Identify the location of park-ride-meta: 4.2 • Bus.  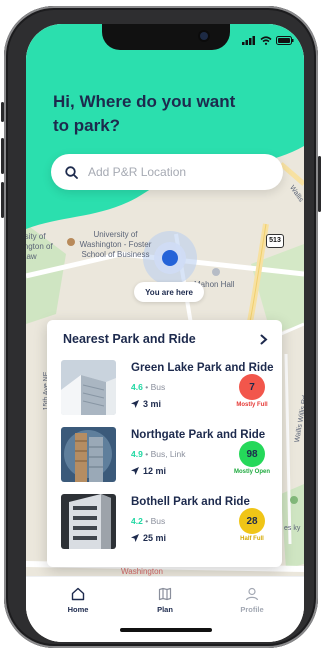
(148, 521).